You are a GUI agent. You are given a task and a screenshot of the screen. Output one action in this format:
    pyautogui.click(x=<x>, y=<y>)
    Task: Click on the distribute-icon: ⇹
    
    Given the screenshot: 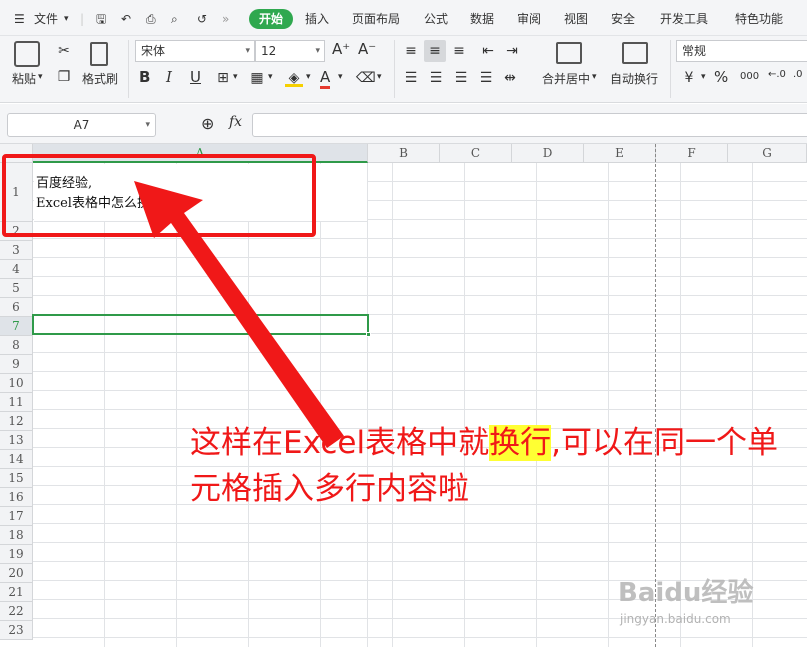 What is the action you would take?
    pyautogui.click(x=510, y=78)
    